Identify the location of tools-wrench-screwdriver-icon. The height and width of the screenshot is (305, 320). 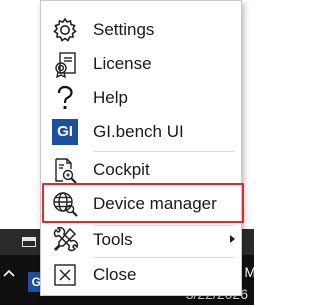
(65, 240).